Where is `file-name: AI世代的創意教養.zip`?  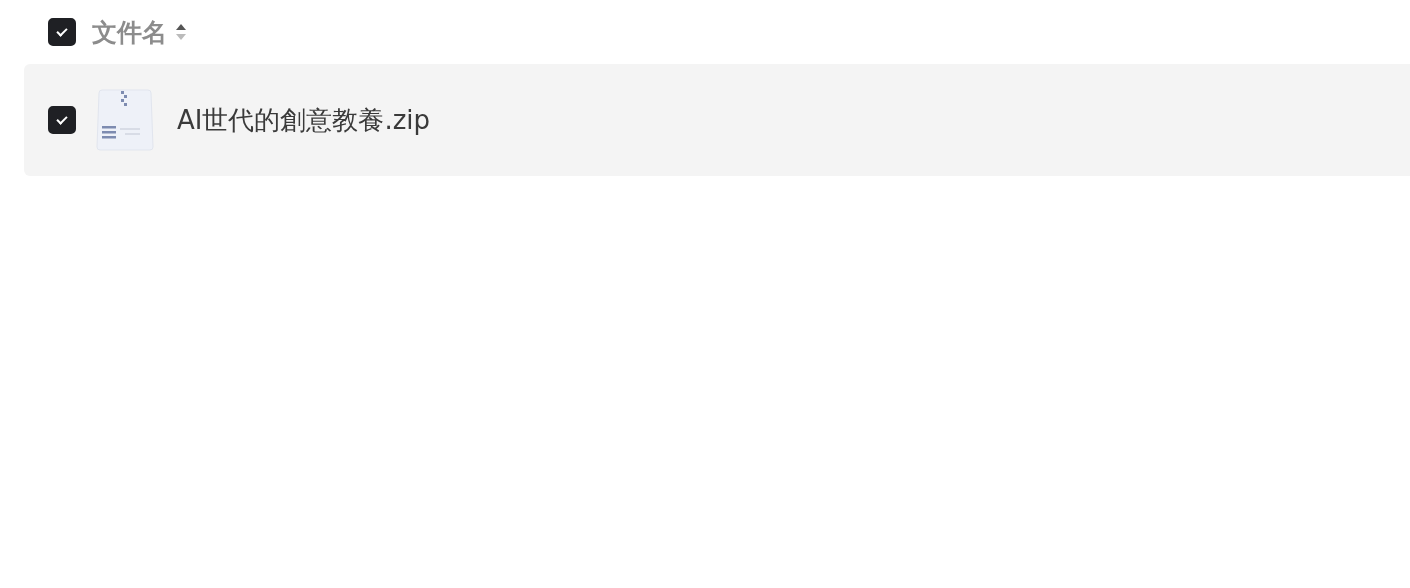
file-name: AI世代的創意教養.zip is located at coordinates (304, 120).